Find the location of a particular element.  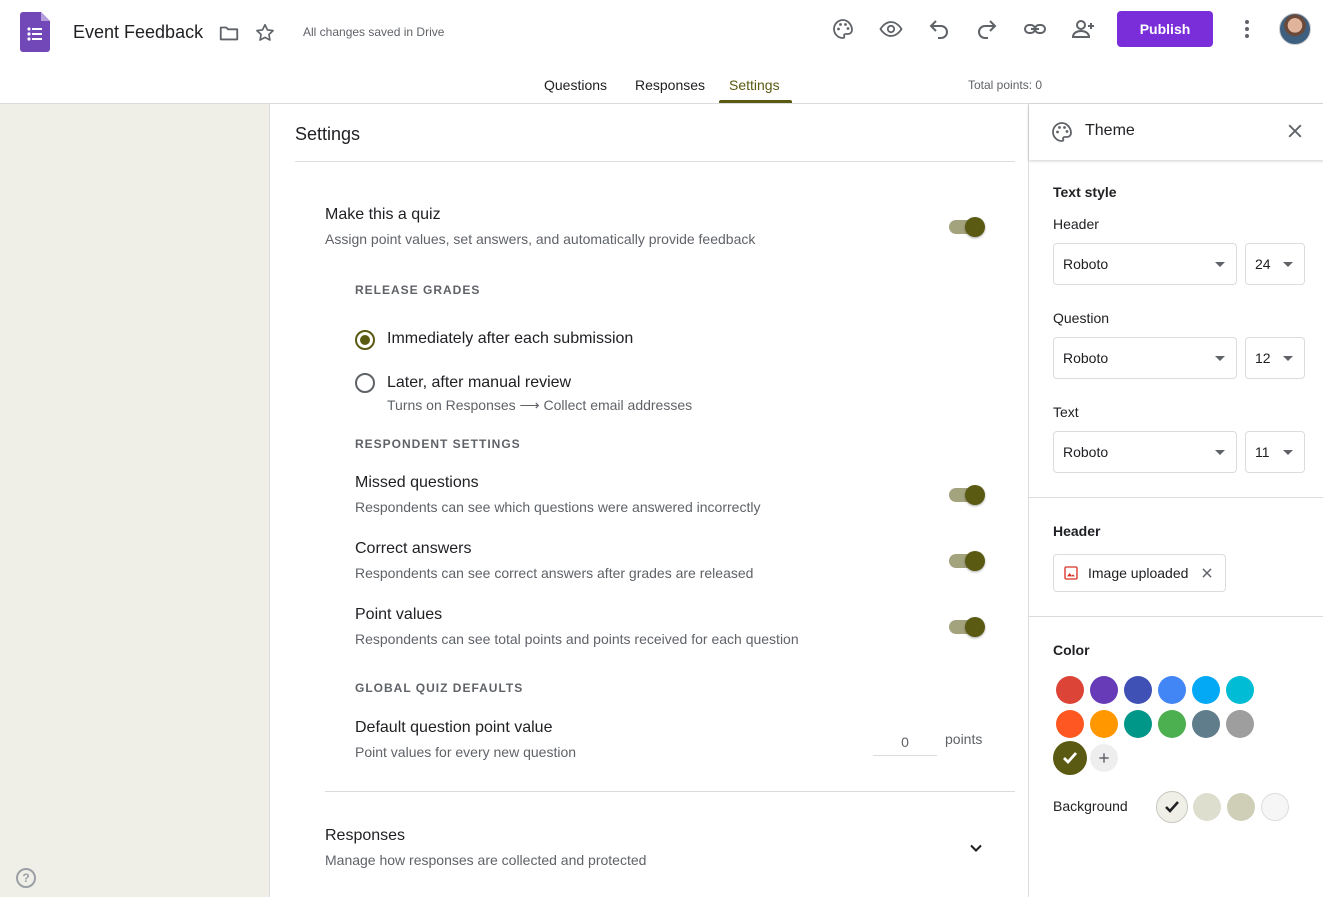

star-icon is located at coordinates (265, 33).